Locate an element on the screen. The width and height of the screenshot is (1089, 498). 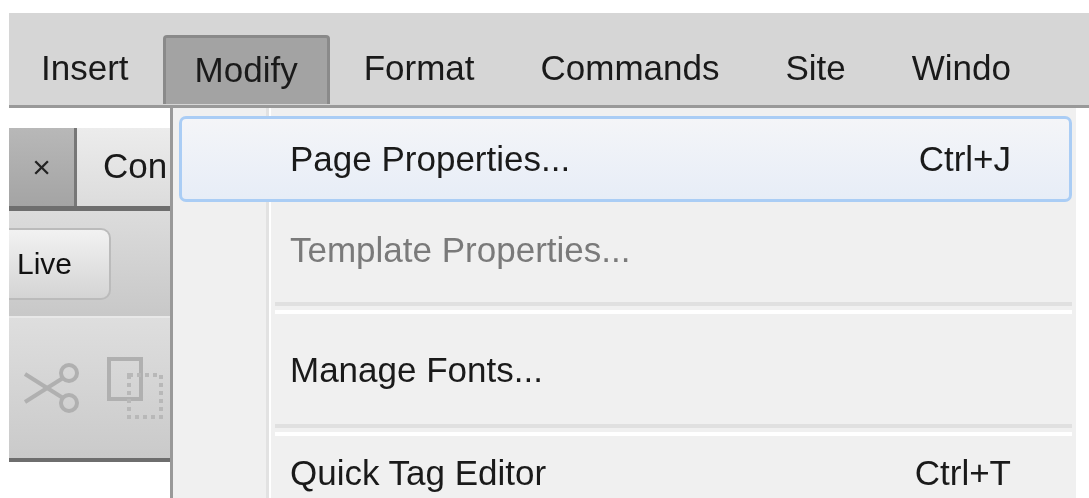
shortcut-label: Ctrl+T is located at coordinates (962, 473).